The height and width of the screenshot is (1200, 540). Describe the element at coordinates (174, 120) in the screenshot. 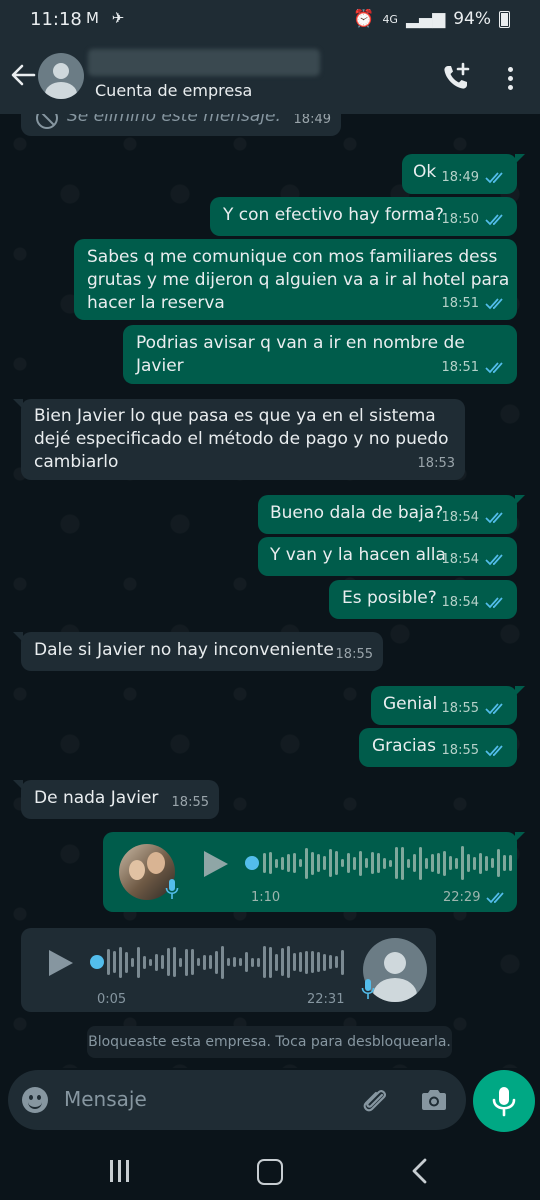

I see `message-text: Se eliminó este mensaje.` at that location.